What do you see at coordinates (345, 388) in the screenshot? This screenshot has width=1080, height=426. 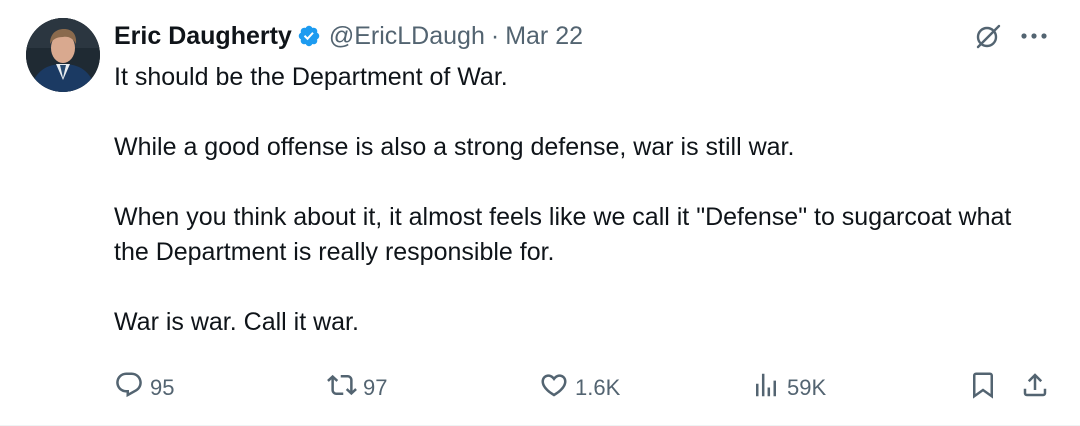 I see `repost-icon` at bounding box center [345, 388].